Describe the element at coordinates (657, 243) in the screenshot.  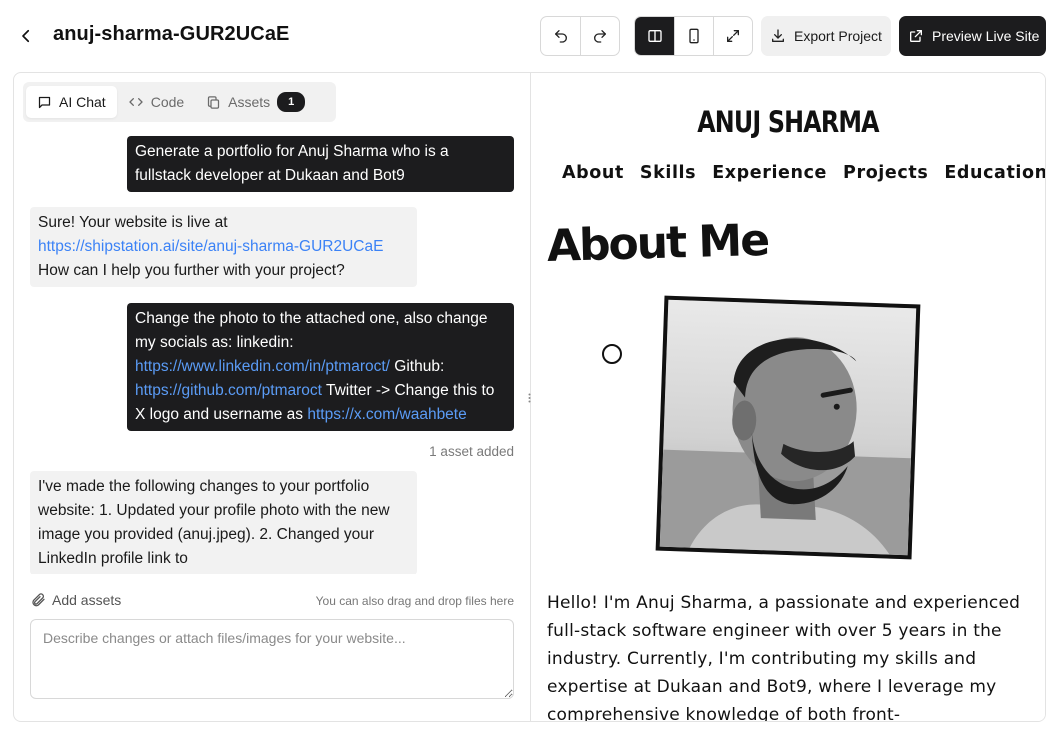
I see `about-heading: About Me` at that location.